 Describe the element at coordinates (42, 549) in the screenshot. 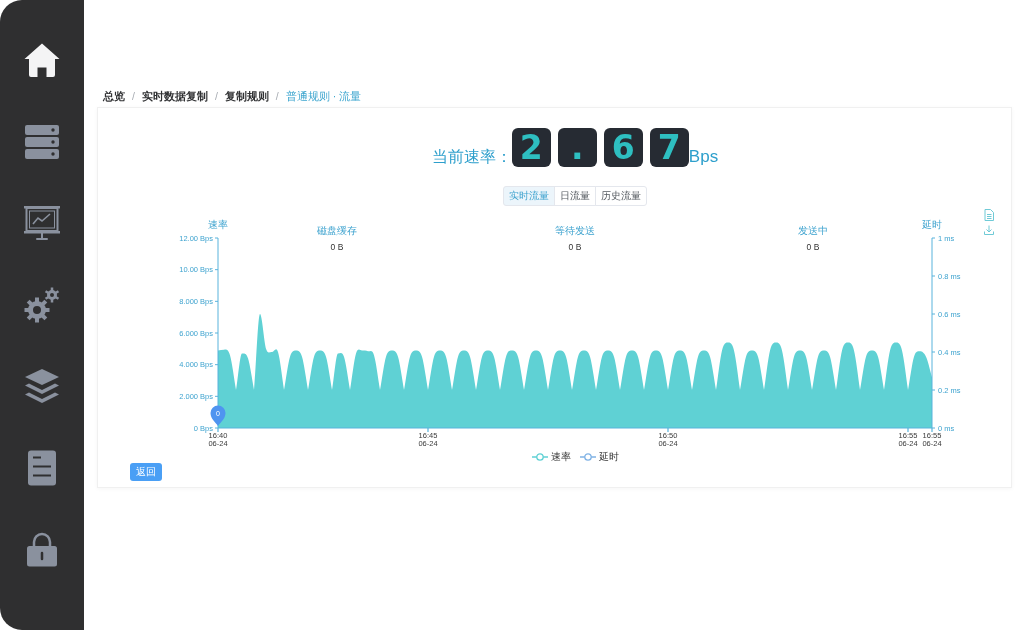

I see `padlock-icon` at that location.